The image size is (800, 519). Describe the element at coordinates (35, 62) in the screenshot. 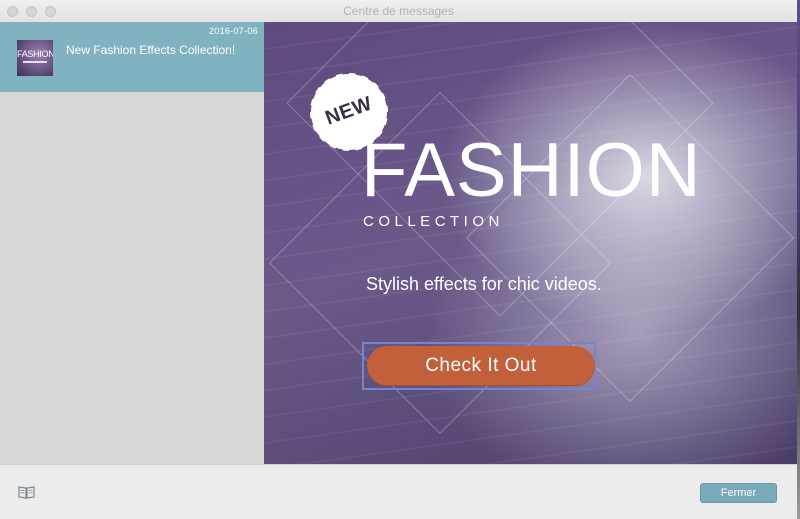

I see `thumbnail-underline` at that location.